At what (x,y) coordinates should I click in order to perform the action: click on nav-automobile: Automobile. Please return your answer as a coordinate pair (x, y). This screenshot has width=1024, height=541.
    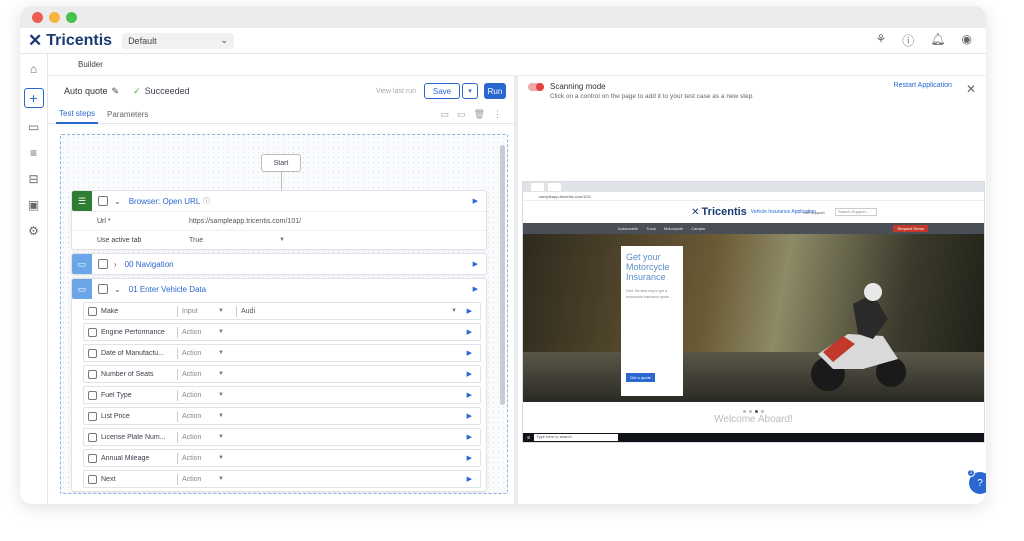
    Looking at the image, I should click on (628, 228).